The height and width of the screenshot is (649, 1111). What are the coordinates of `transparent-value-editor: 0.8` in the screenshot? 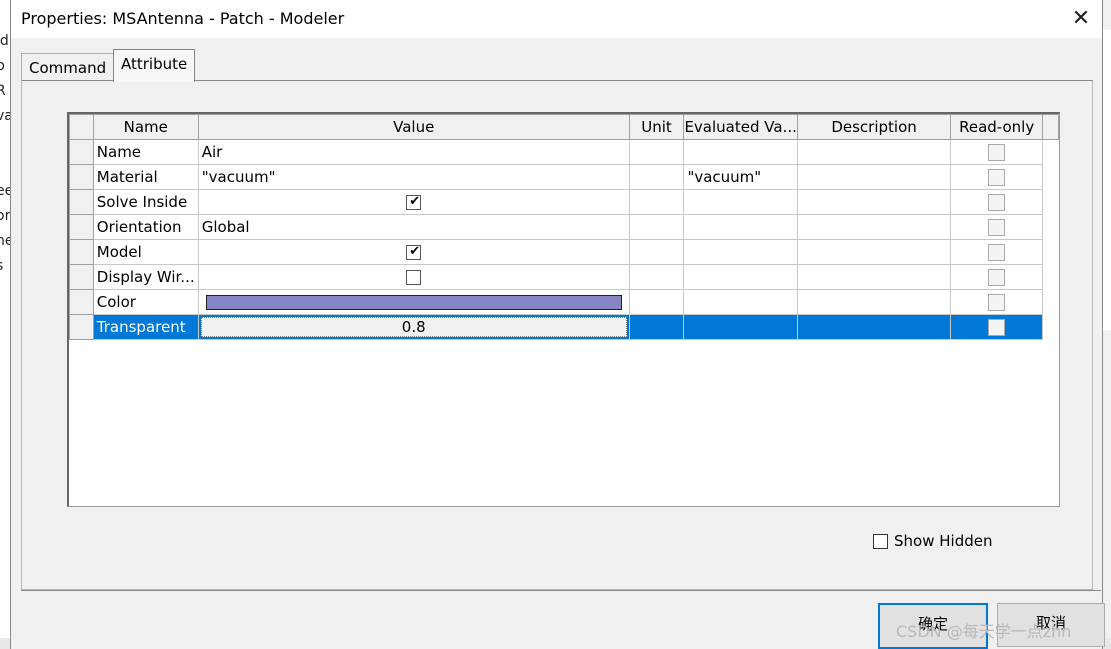 It's located at (413, 327).